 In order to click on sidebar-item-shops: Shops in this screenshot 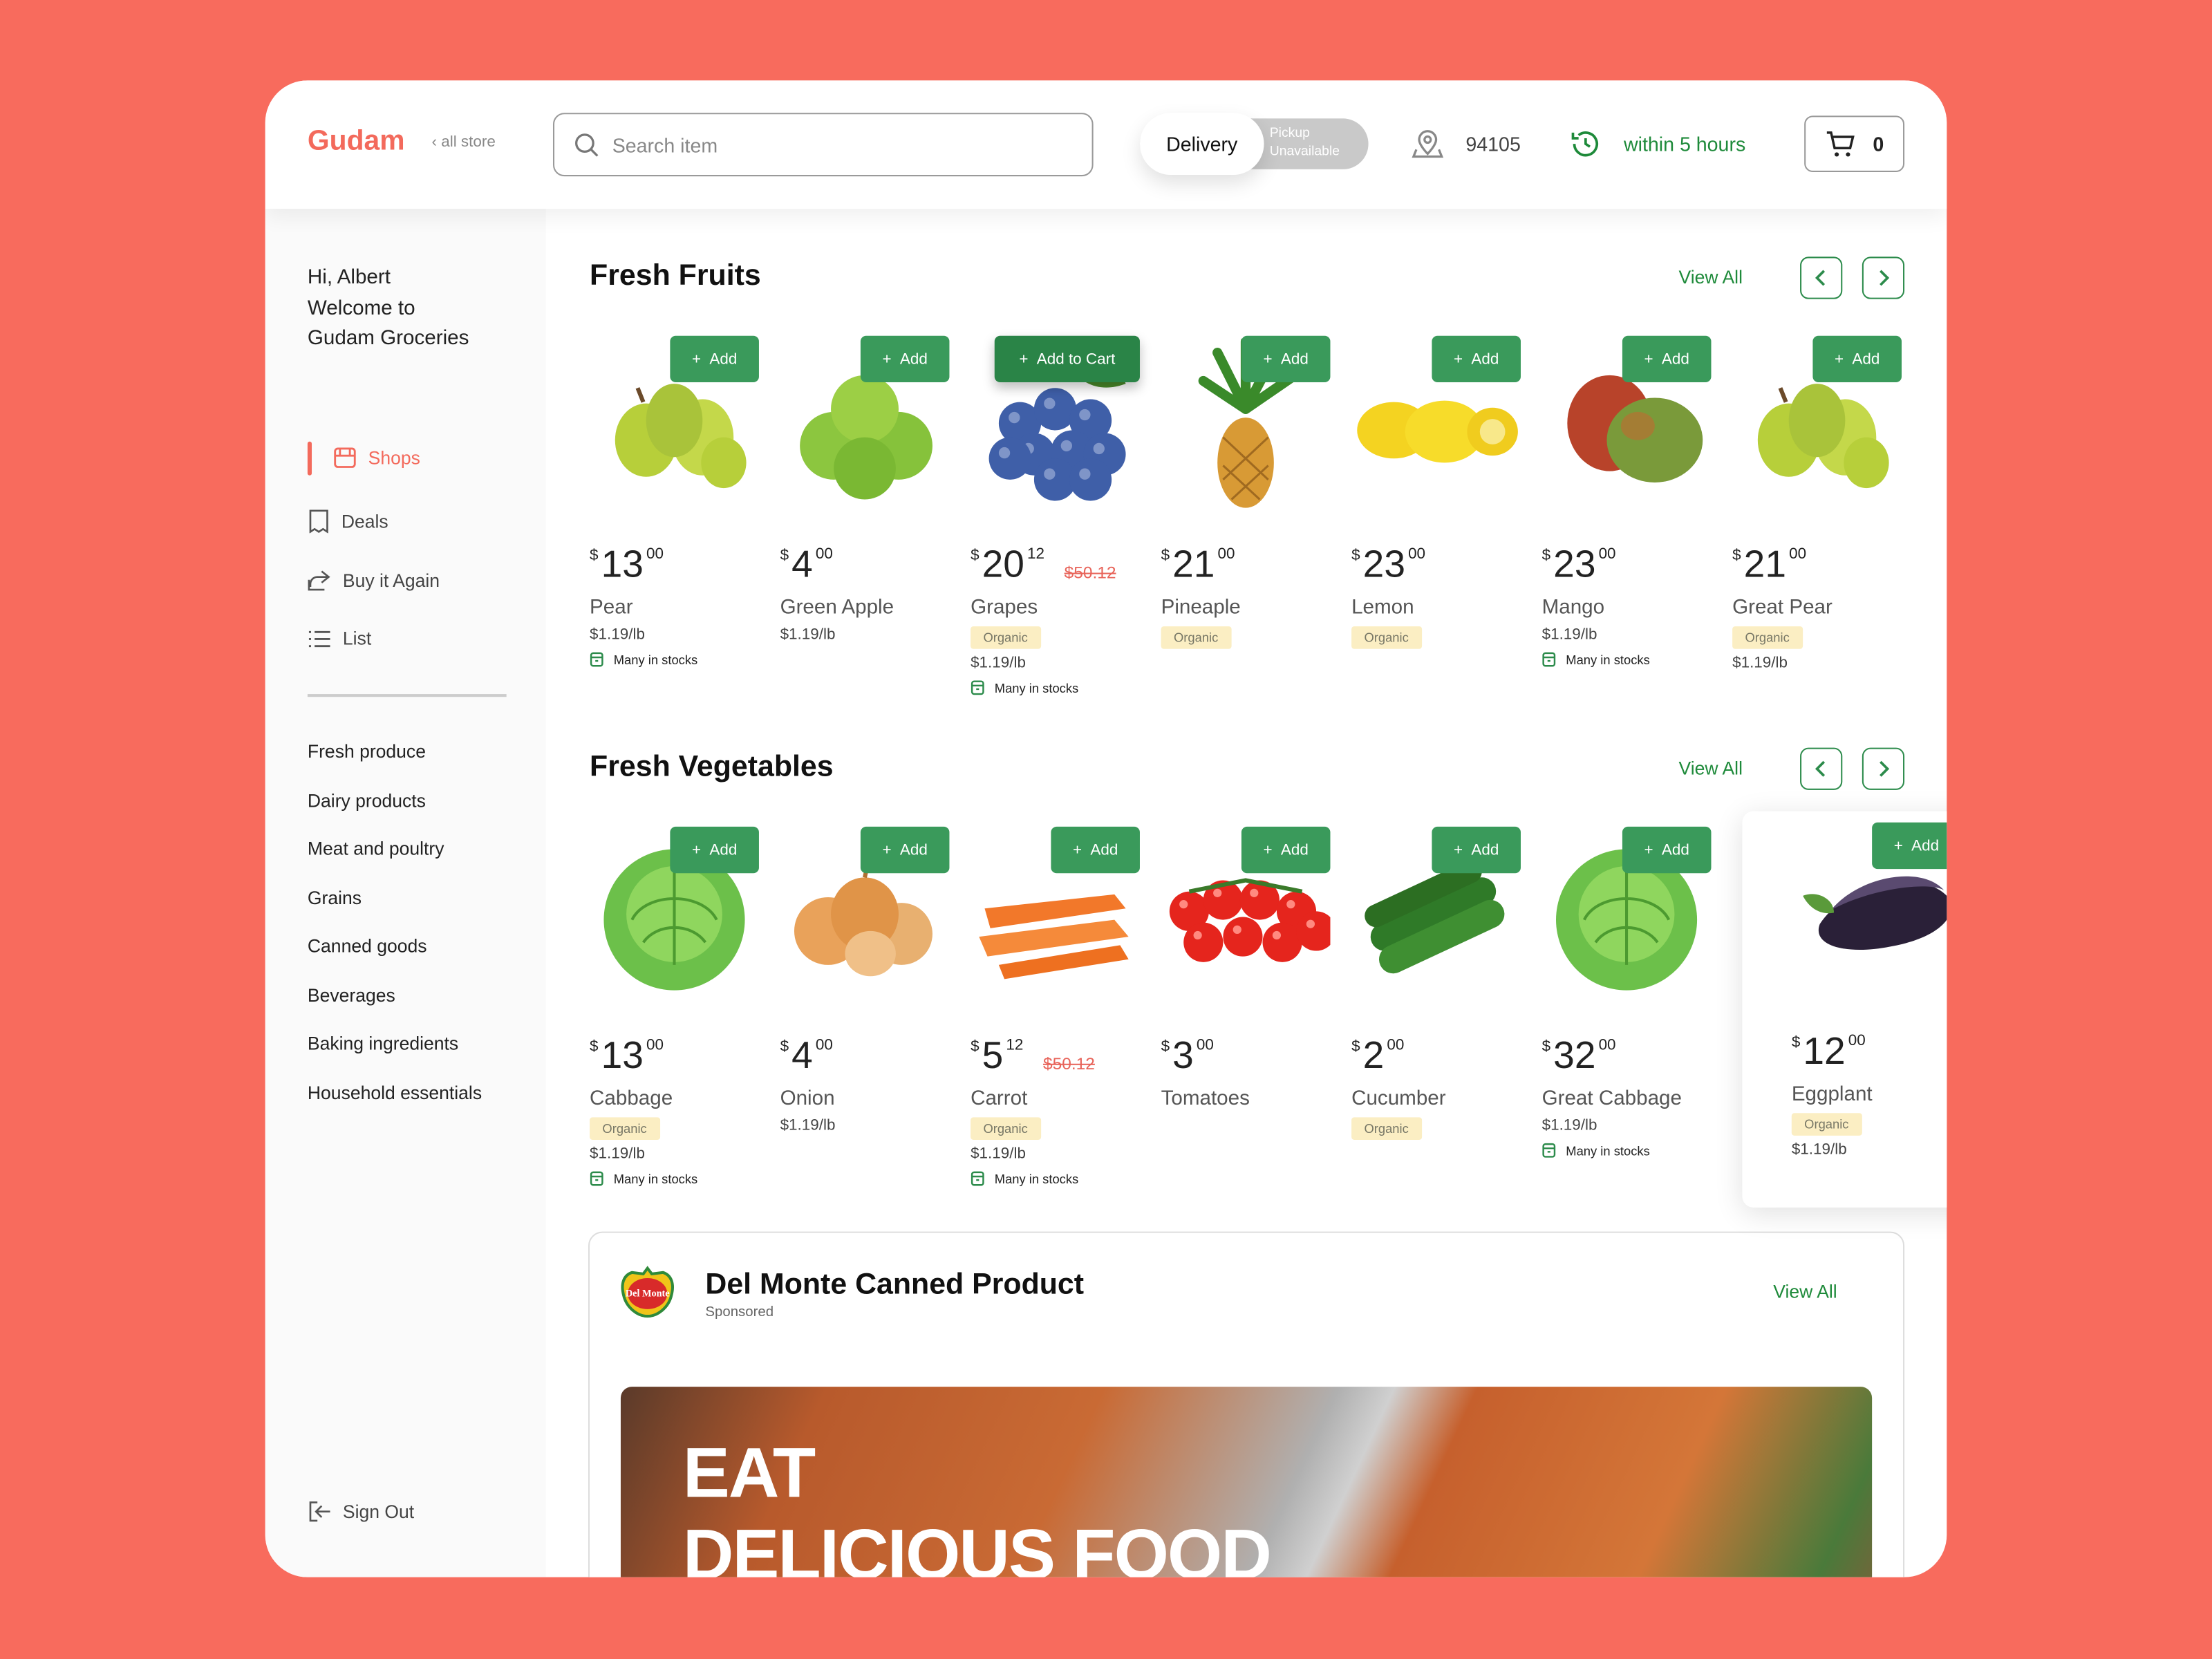, I will do `click(377, 458)`.